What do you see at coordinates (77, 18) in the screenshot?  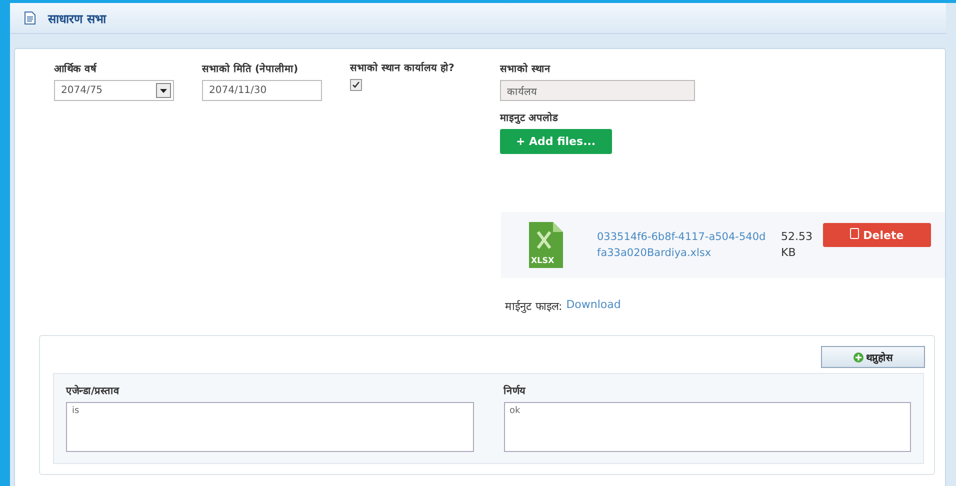 I see `page-title: साधारण सभा` at bounding box center [77, 18].